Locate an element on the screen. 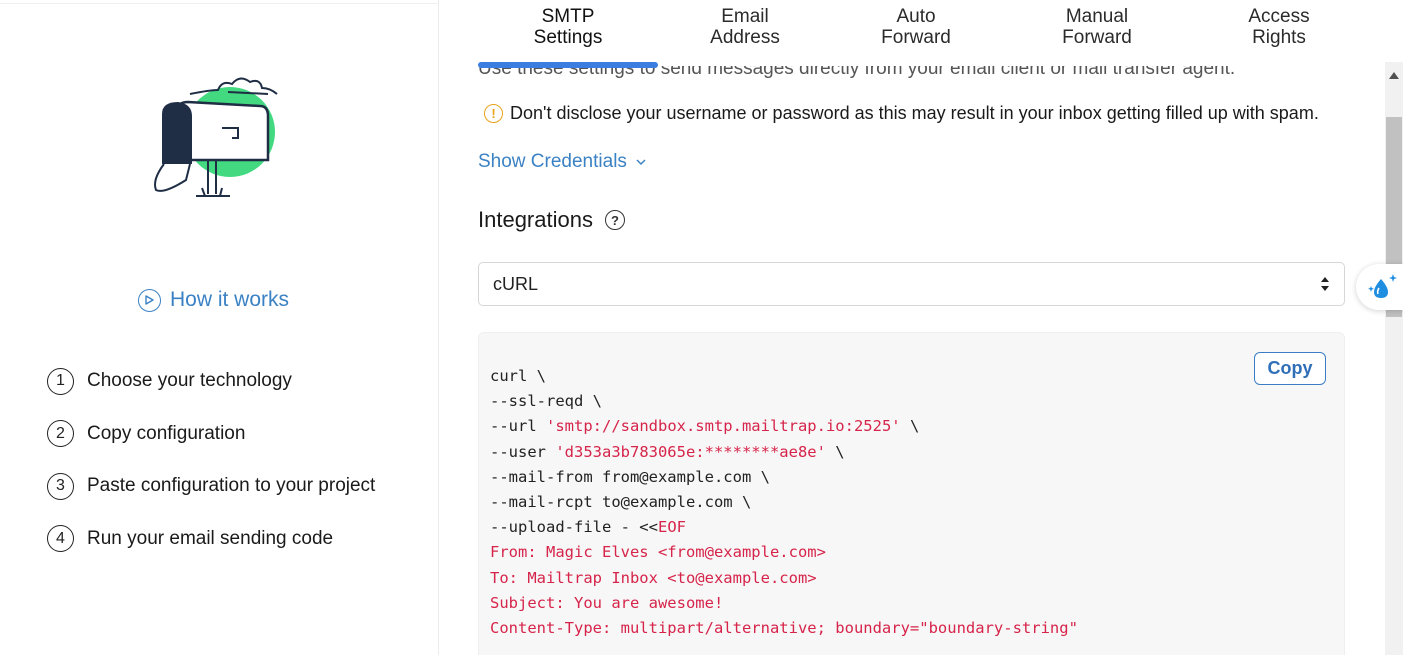 The width and height of the screenshot is (1403, 655). tab-smtp-settings: SMTP Settings is located at coordinates (568, 27).